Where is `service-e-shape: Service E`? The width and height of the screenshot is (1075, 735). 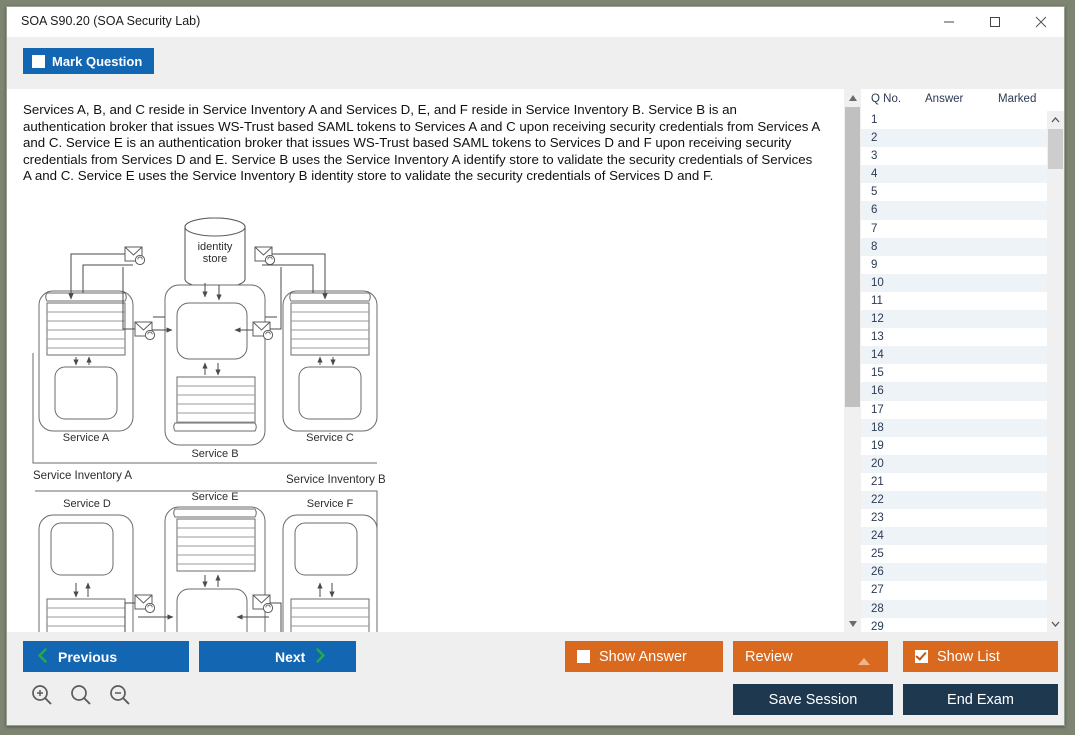
service-e-shape: Service E is located at coordinates (215, 561).